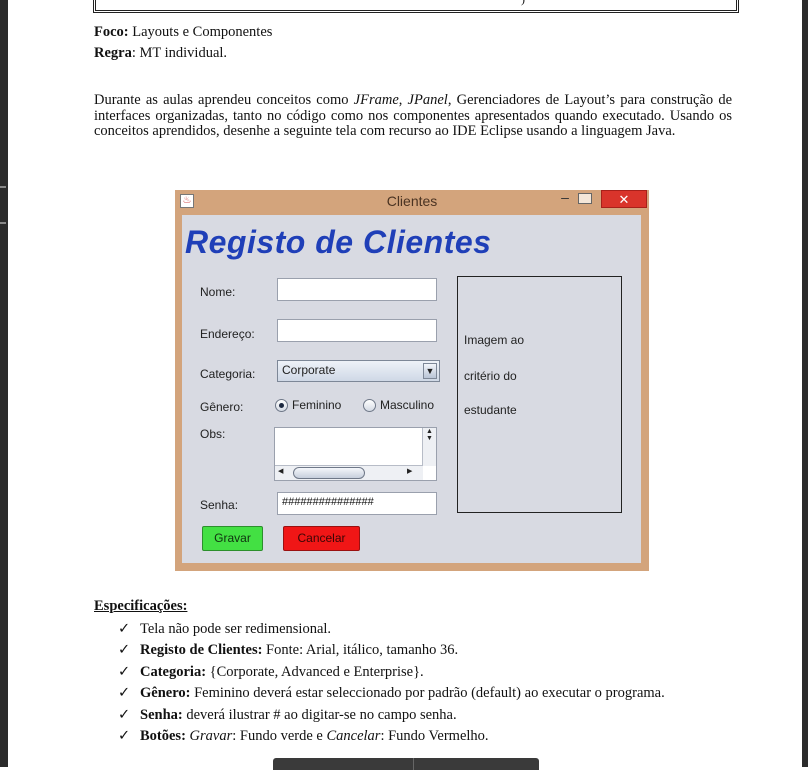 Image resolution: width=808 pixels, height=770 pixels. I want to click on image-text-1: Imagem ao, so click(494, 340).